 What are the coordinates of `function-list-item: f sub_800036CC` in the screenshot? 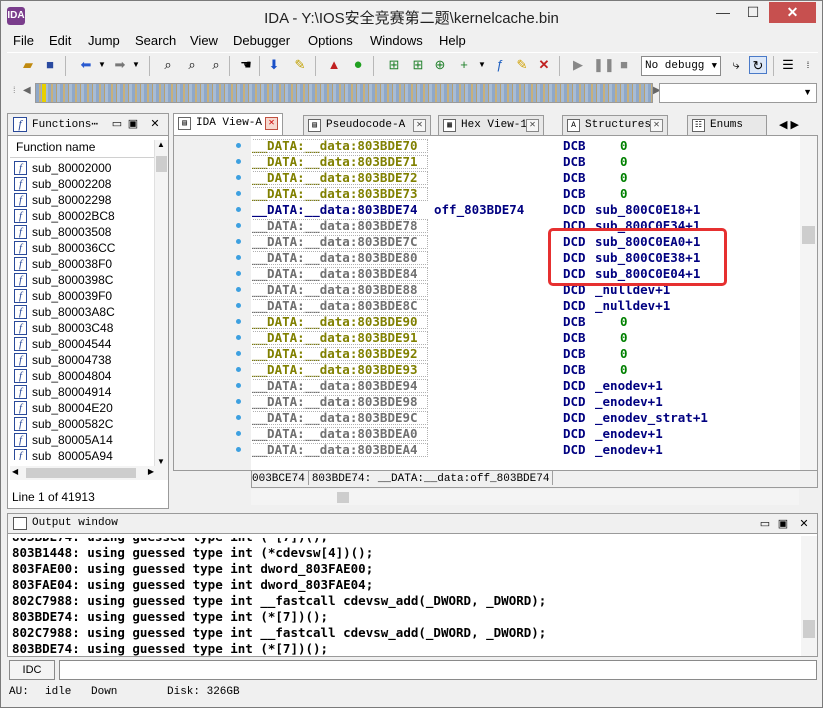 It's located at (82, 248).